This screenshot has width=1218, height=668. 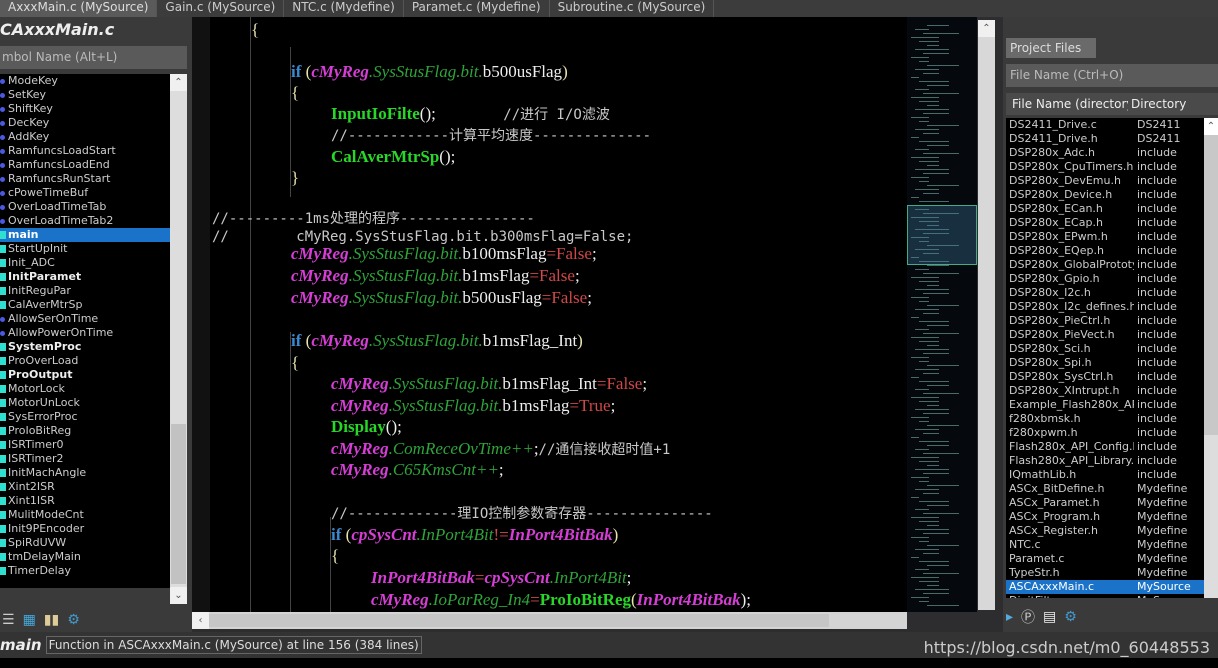 What do you see at coordinates (85, 361) in the screenshot?
I see `symbol-list-item: ProOverLoad` at bounding box center [85, 361].